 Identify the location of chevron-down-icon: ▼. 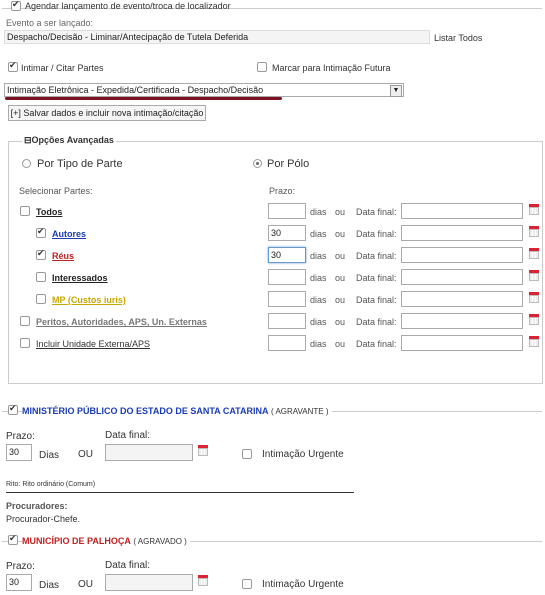
(396, 91).